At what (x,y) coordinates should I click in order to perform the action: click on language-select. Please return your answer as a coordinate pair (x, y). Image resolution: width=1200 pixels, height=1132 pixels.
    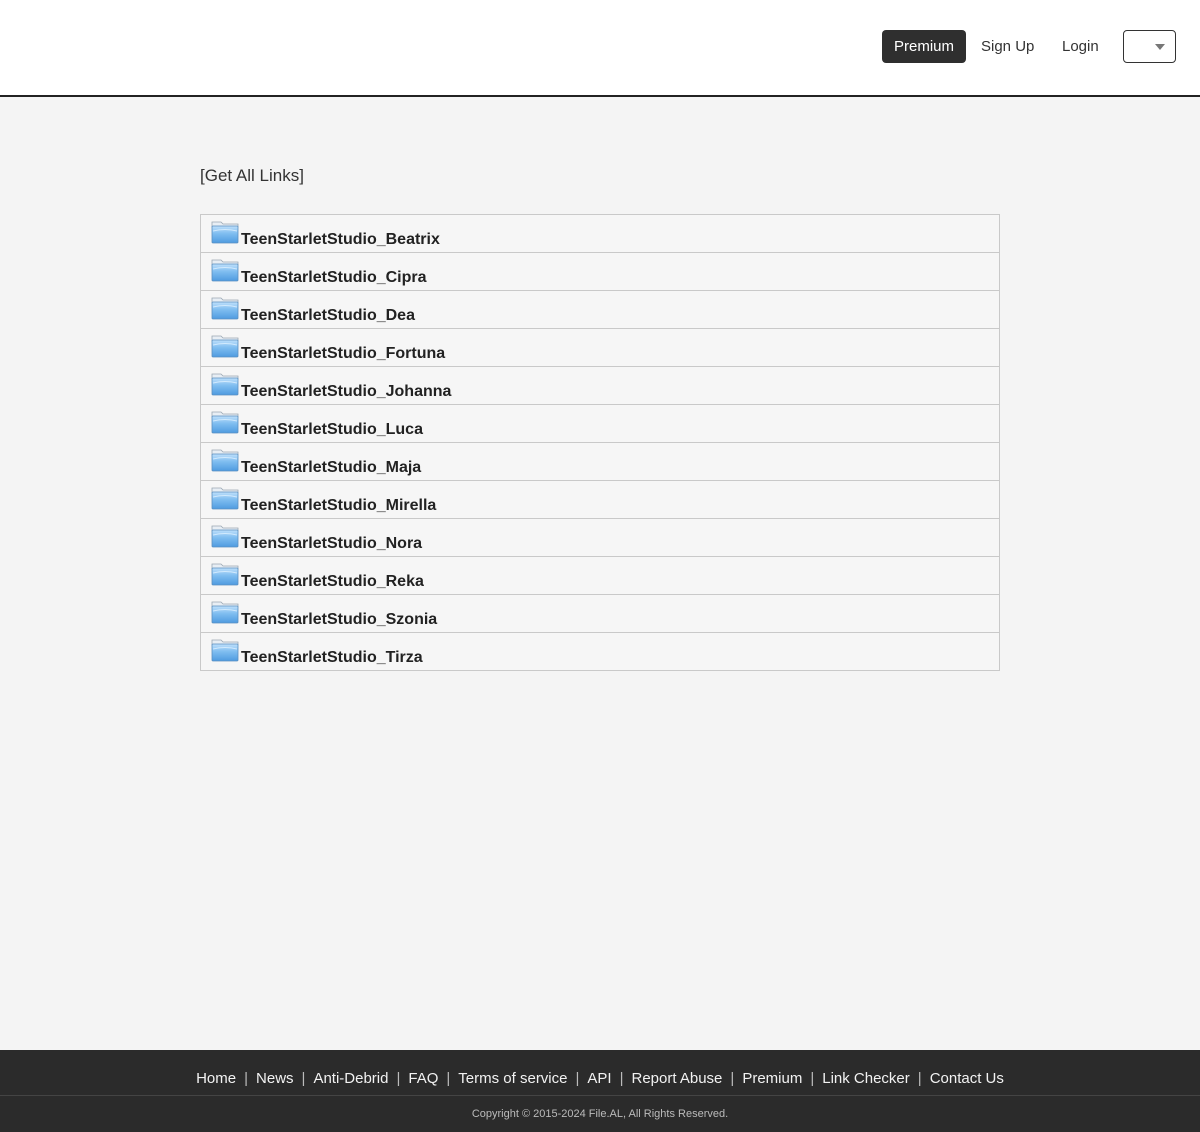
    Looking at the image, I should click on (1149, 46).